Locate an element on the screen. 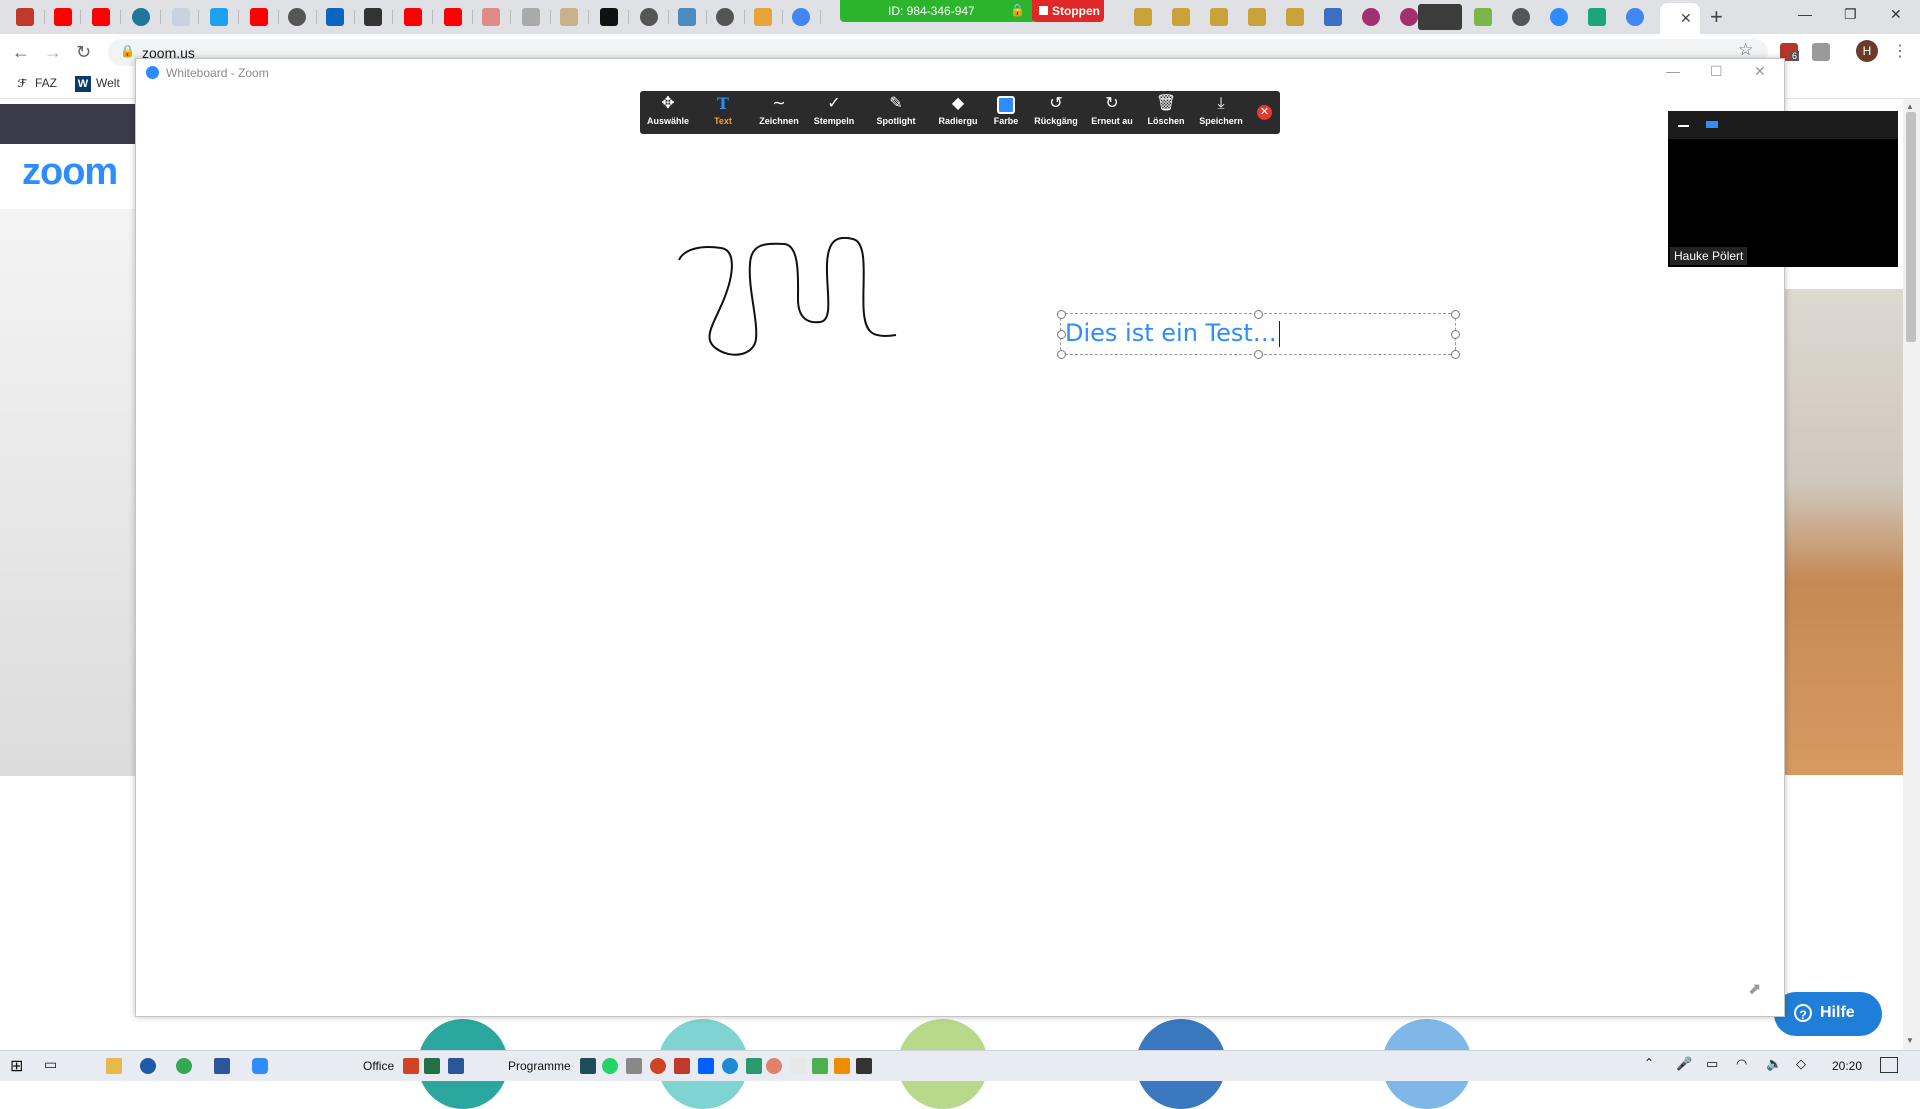  wordpress-icon is located at coordinates (141, 17).